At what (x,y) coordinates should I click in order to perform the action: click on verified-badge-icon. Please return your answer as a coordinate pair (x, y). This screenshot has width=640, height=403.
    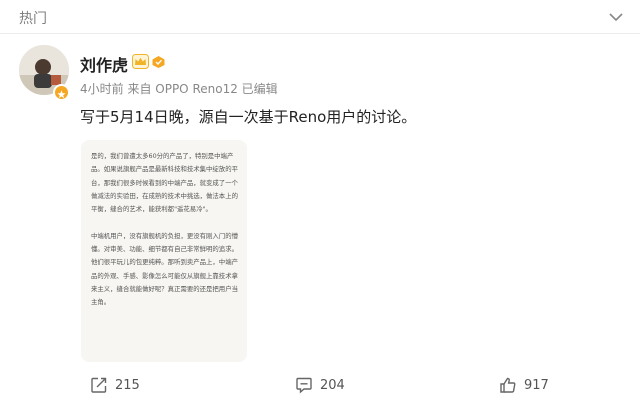
    Looking at the image, I should click on (61, 92).